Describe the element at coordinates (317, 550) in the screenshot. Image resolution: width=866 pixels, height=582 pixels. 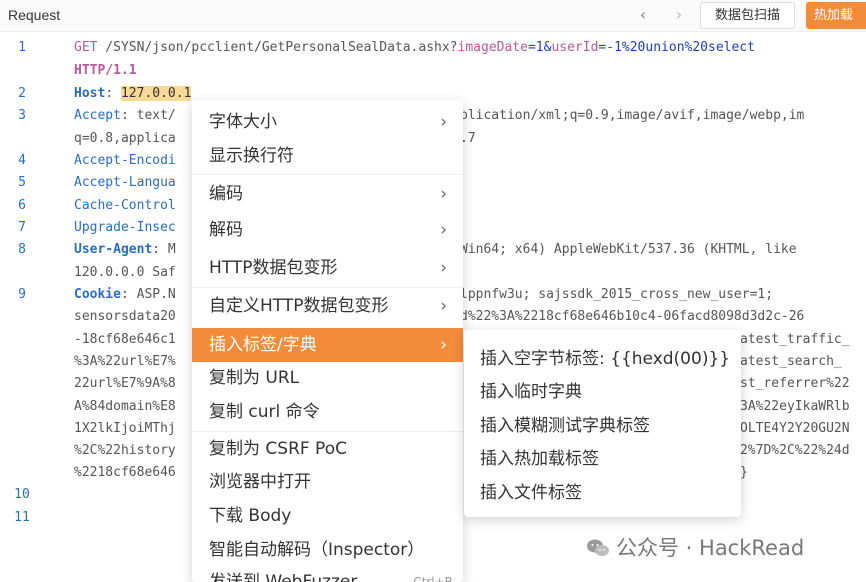
I see `menu-item-label: 智能自动解码（Inspector）` at that location.